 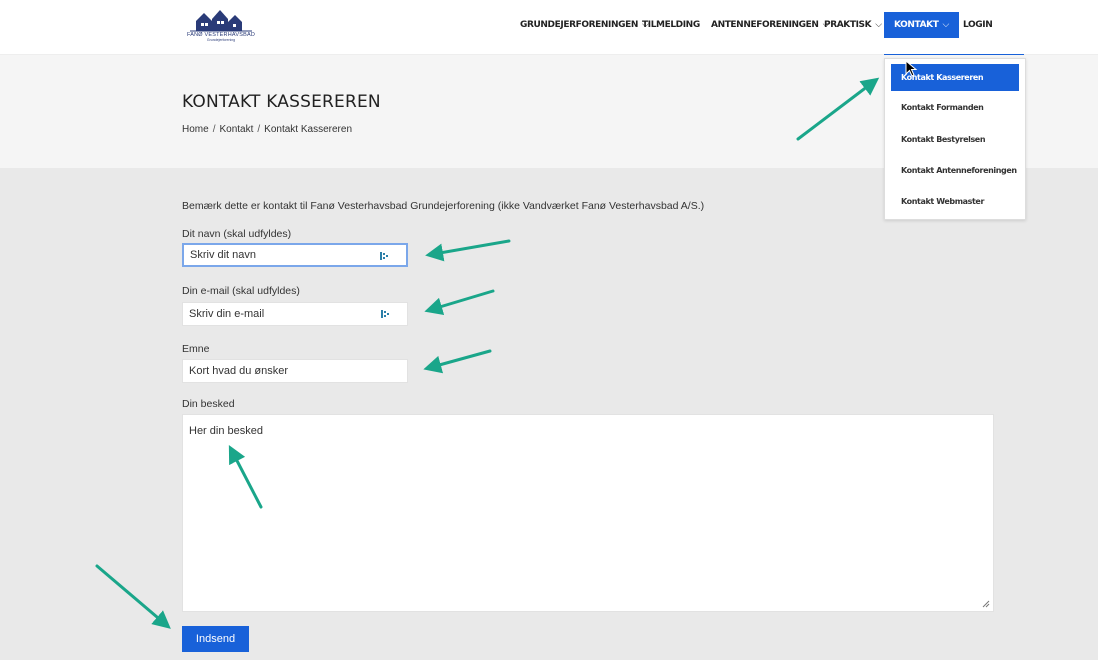 I want to click on nav-grundejerforeningen: GRUNDEJERFORENINGEN ⌵, so click(x=584, y=25).